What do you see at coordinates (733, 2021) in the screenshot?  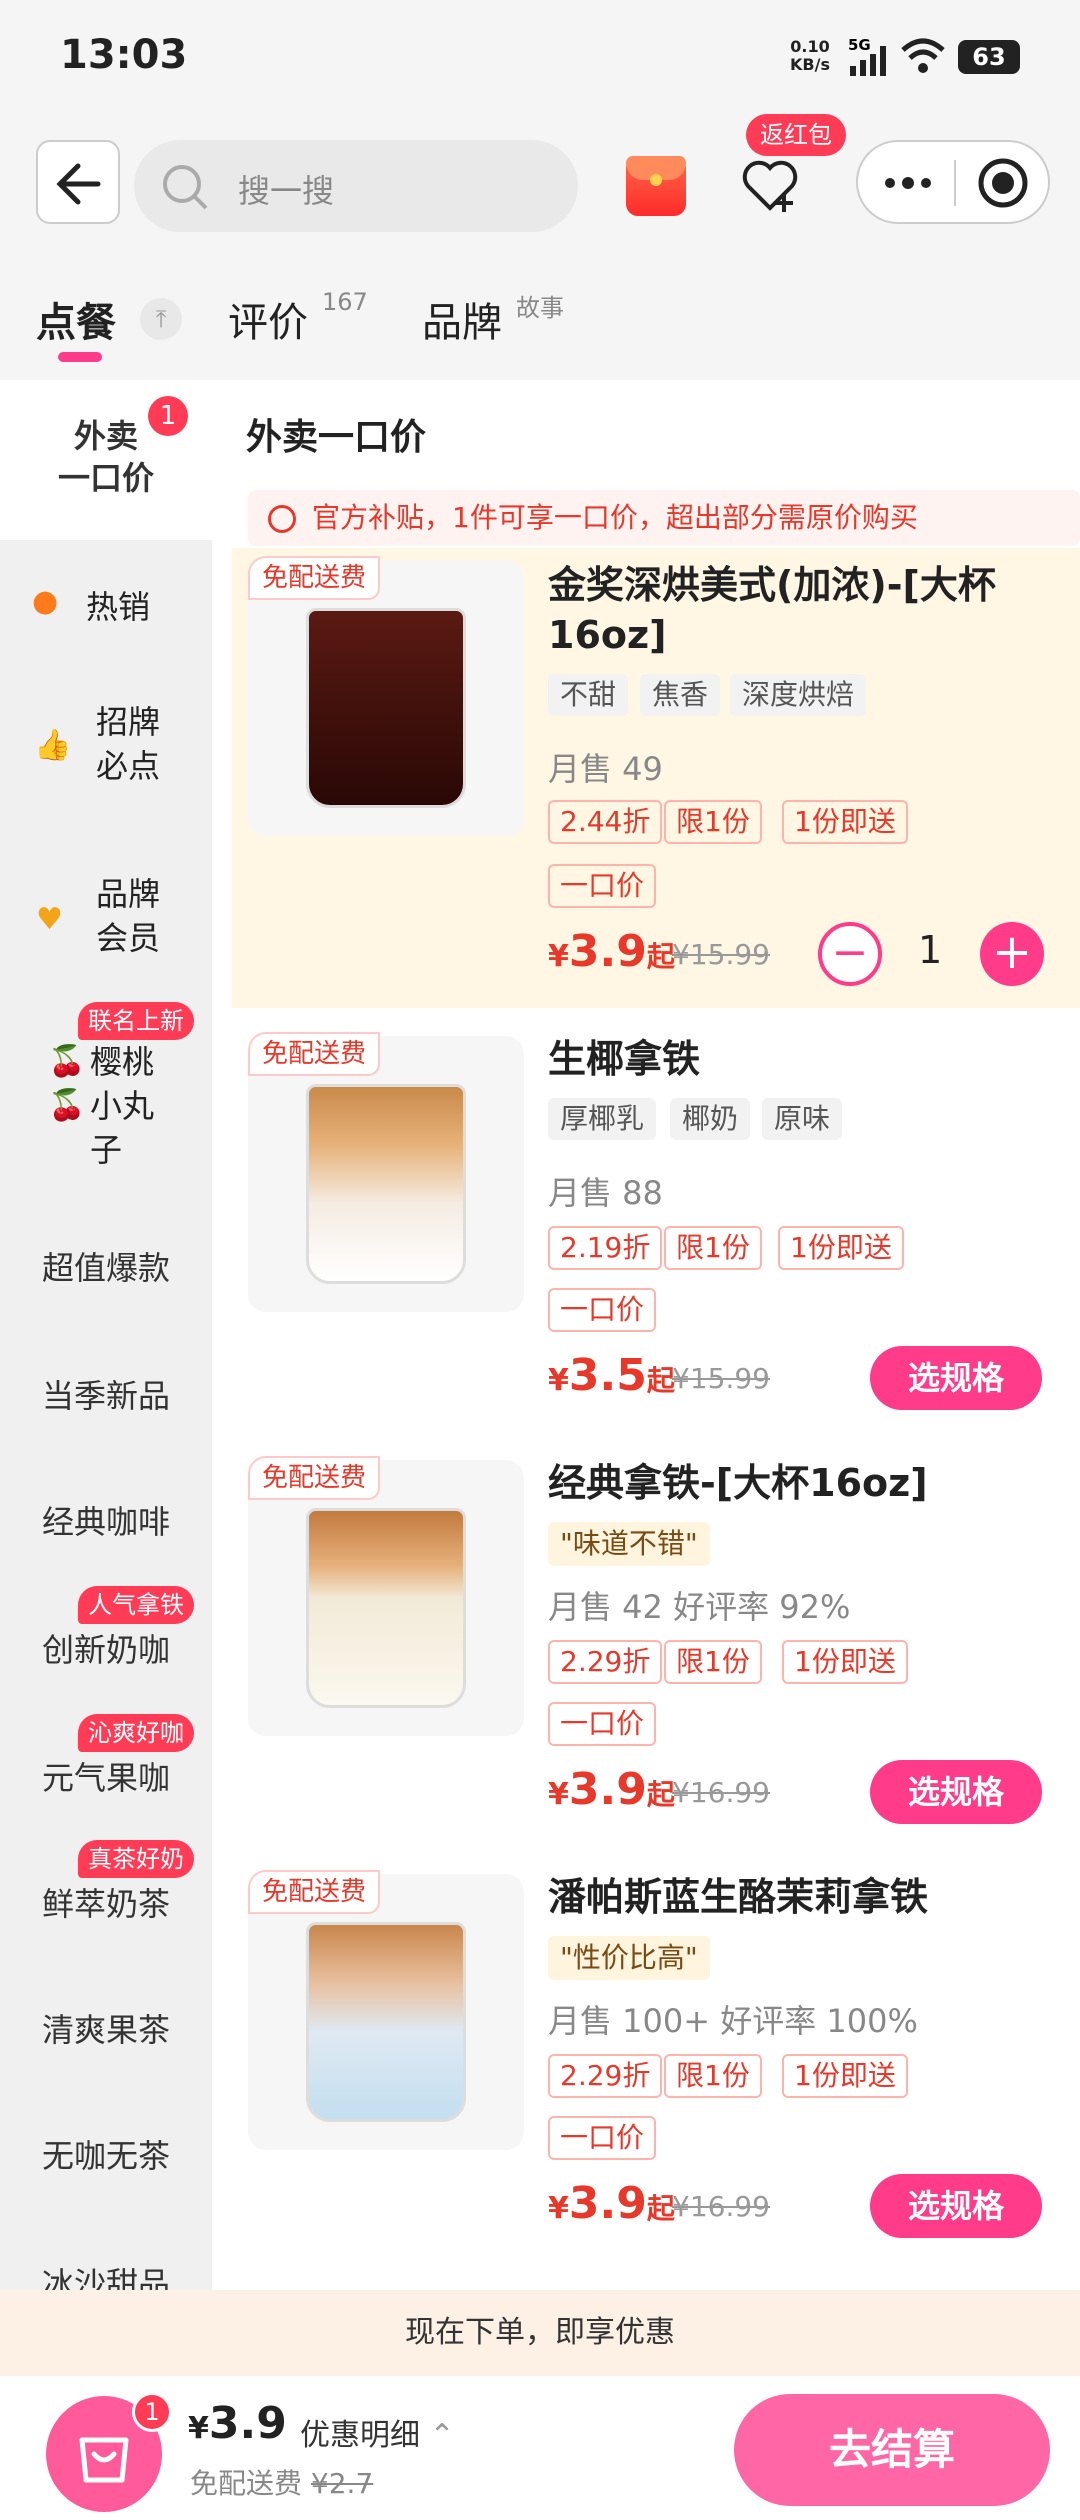 I see `monthly-sales: 月售 100+ 好评率 100%` at bounding box center [733, 2021].